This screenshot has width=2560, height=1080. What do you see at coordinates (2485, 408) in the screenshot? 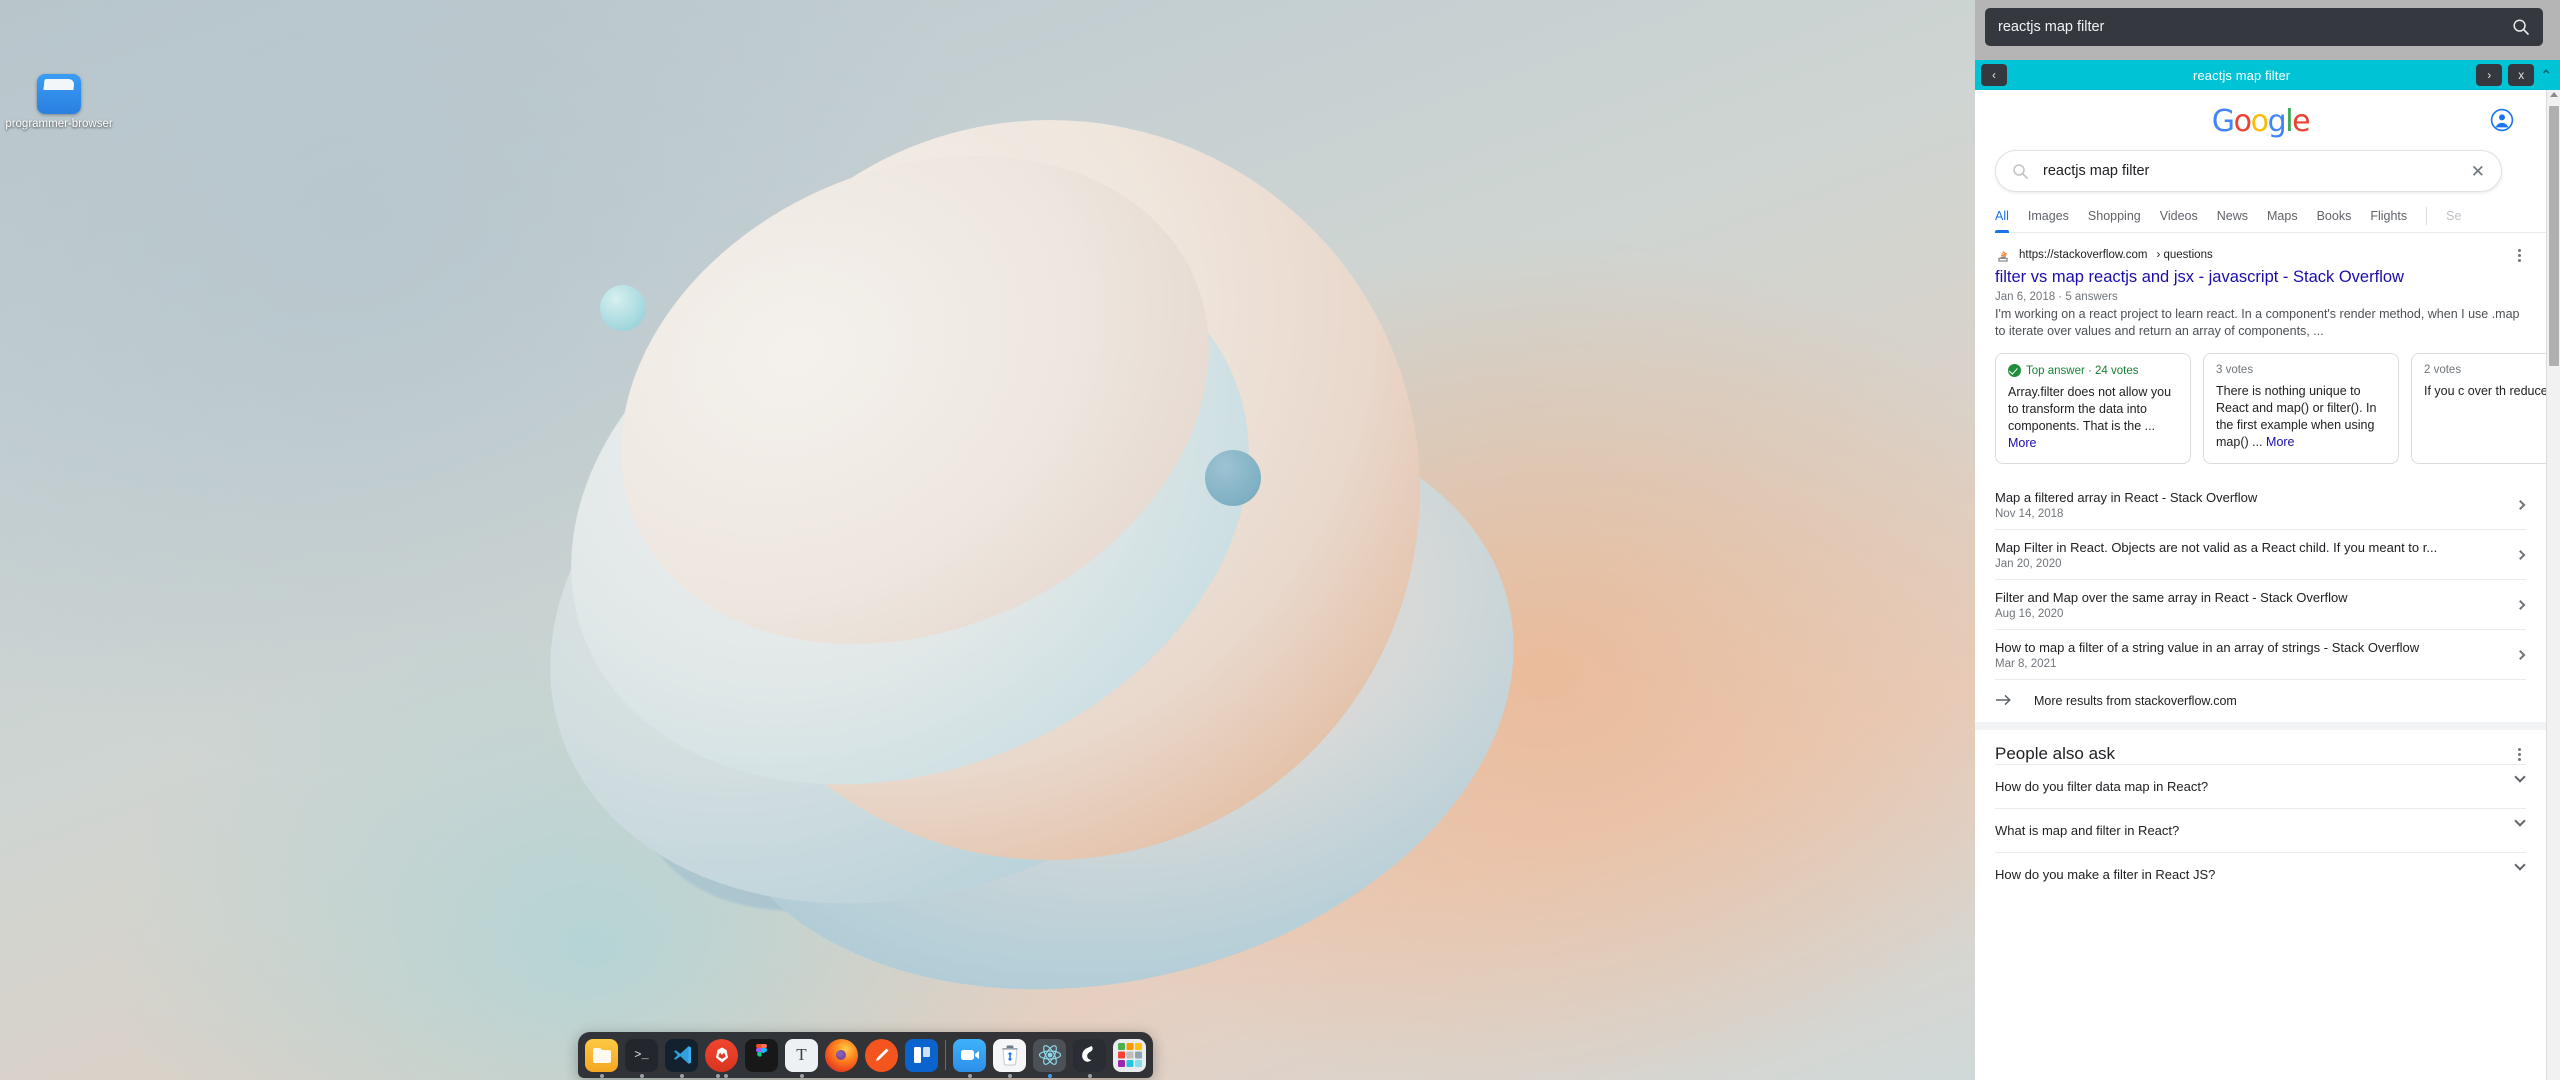
I see `answer-card: 2 votes If you c over th reduce .reduce` at bounding box center [2485, 408].